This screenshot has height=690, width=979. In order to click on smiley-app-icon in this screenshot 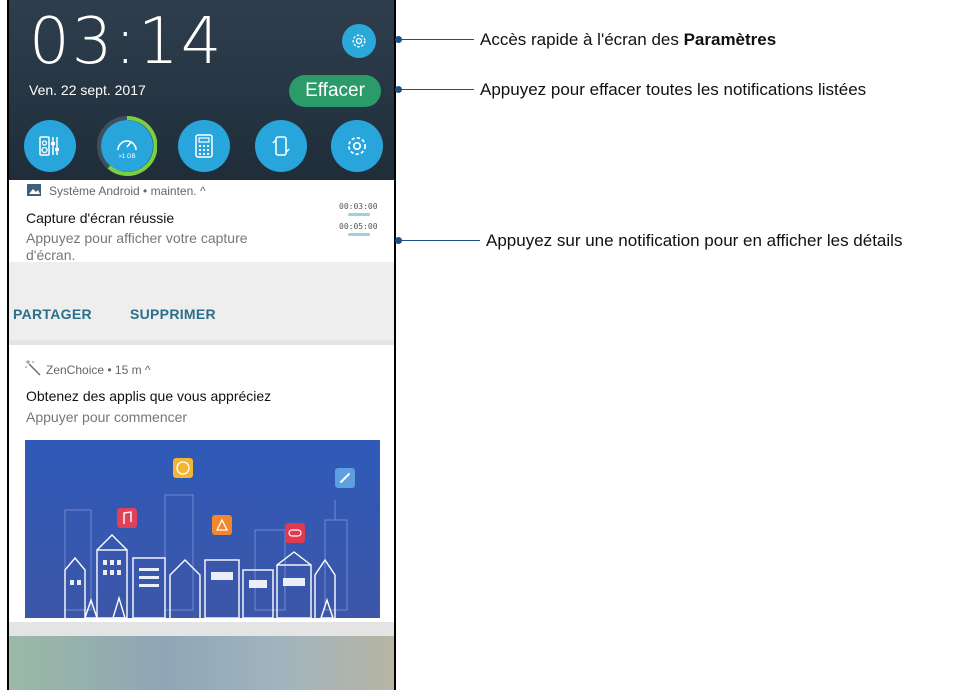, I will do `click(183, 468)`.